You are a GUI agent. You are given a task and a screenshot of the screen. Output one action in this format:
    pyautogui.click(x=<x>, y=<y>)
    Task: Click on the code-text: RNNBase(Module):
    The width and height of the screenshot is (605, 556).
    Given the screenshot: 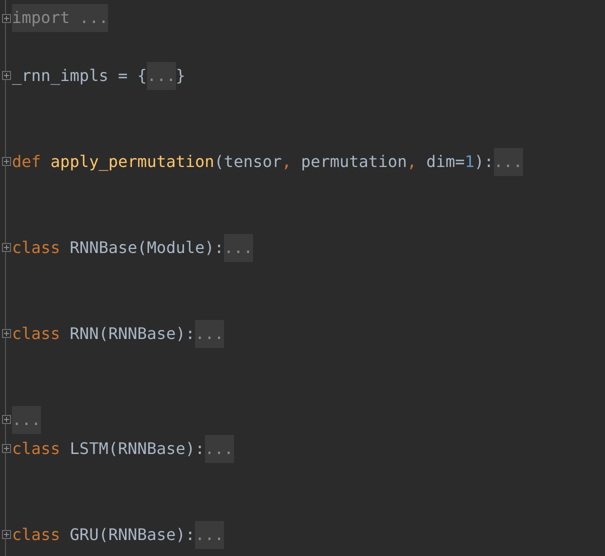 What is the action you would take?
    pyautogui.click(x=147, y=248)
    